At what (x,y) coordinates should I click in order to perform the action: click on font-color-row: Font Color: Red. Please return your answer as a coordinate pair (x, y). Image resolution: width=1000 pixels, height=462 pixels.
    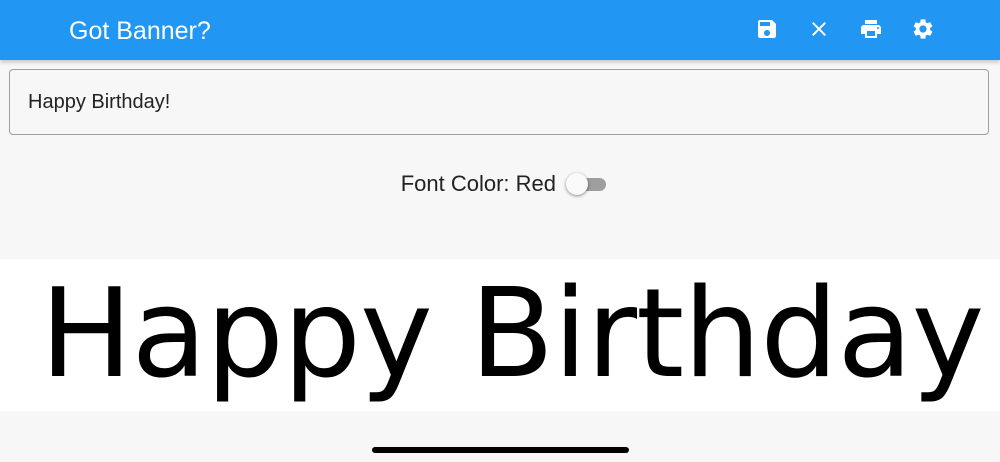
    Looking at the image, I should click on (500, 184).